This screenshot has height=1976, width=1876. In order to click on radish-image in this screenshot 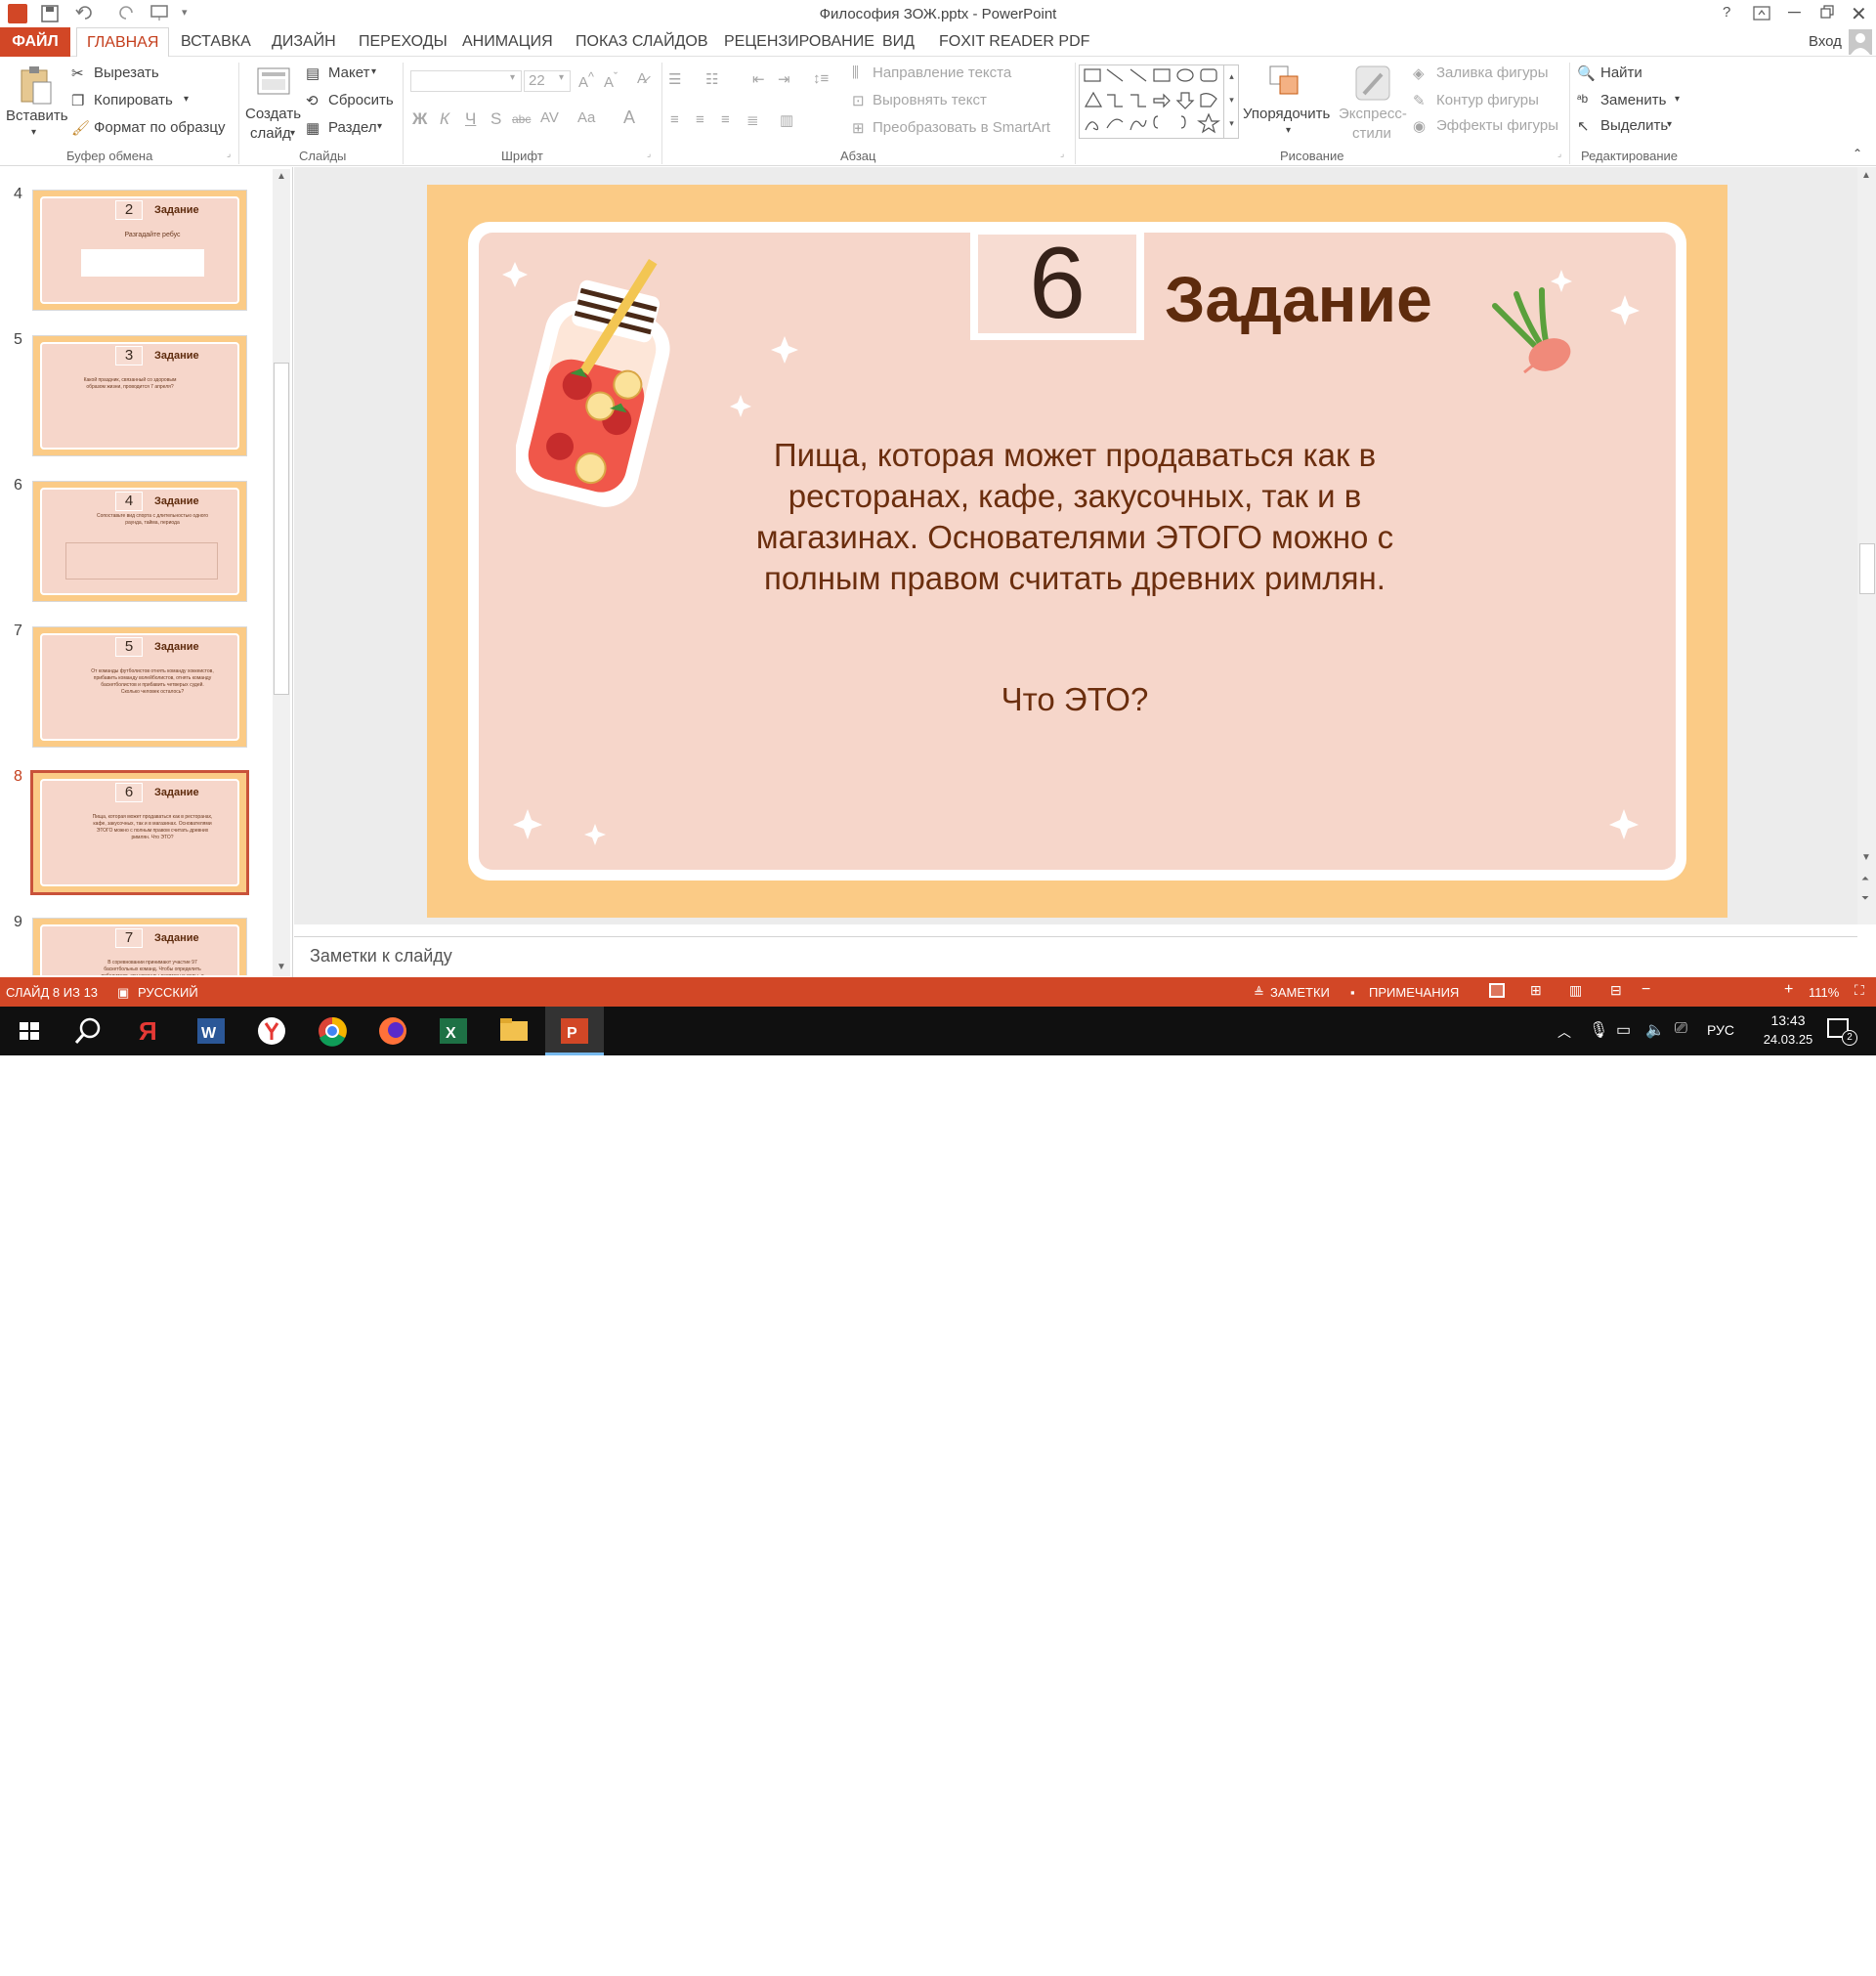, I will do `click(1531, 330)`.